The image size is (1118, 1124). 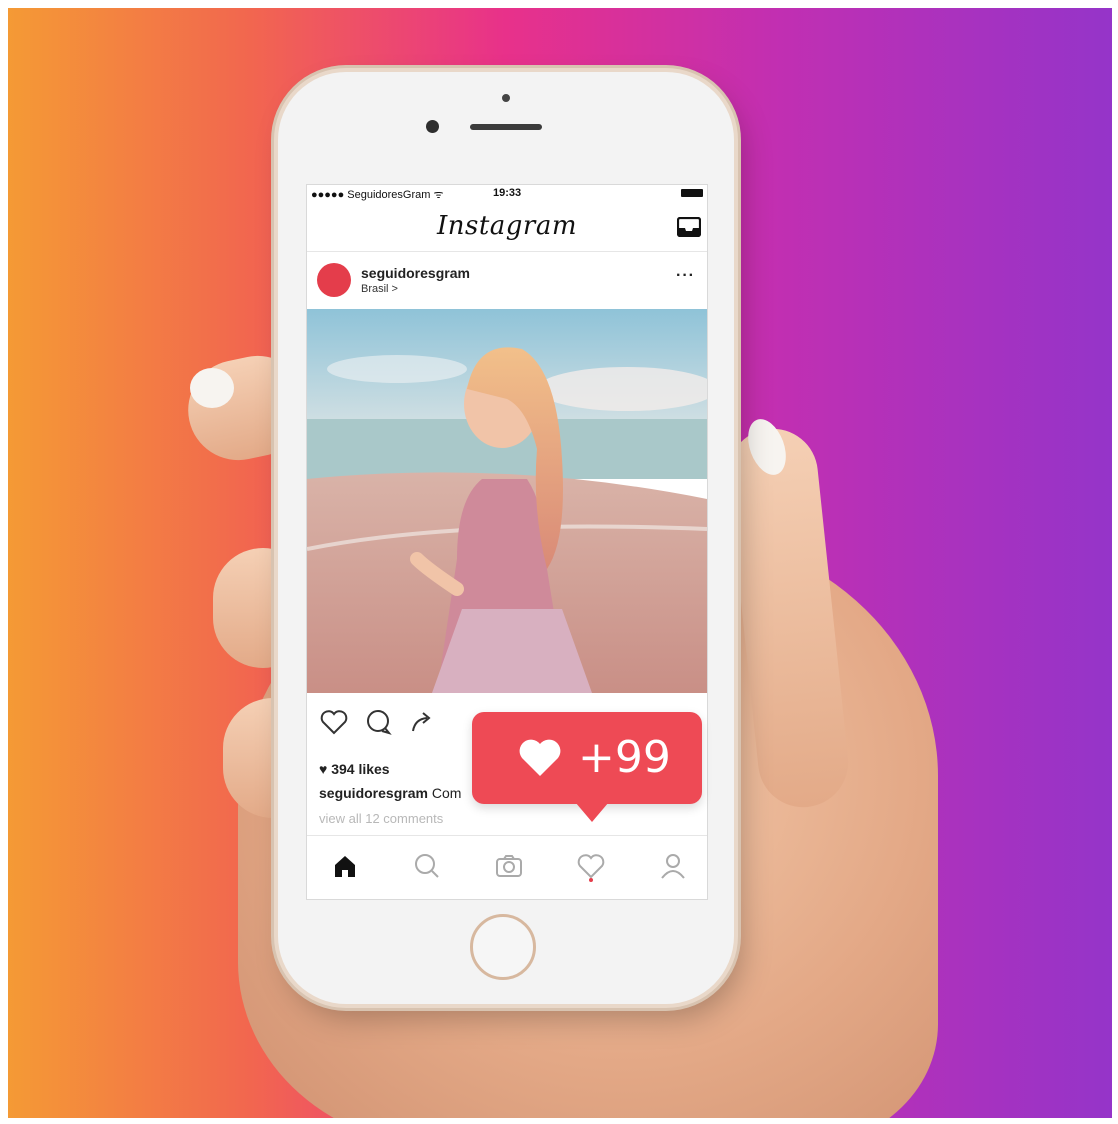 What do you see at coordinates (685, 276) in the screenshot?
I see `more-options-button: ···` at bounding box center [685, 276].